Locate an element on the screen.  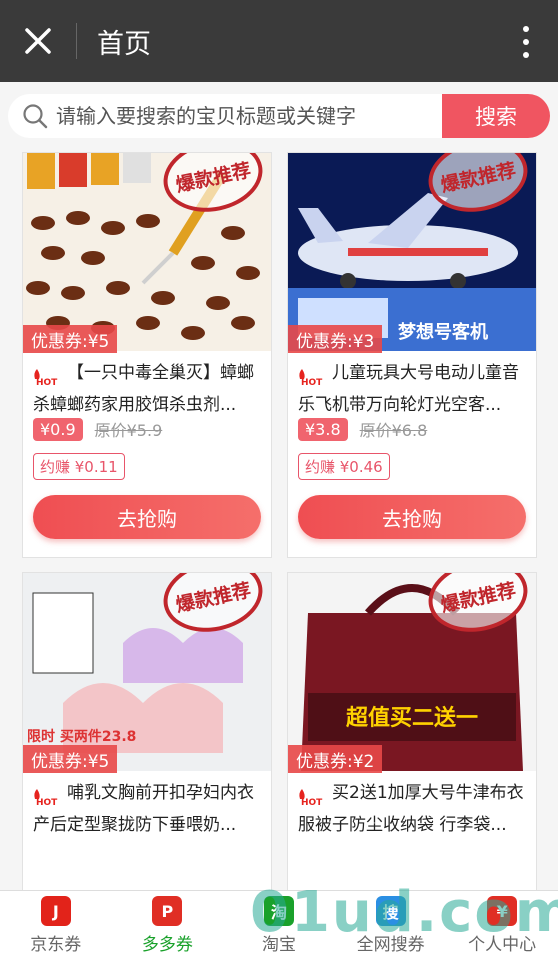
tab-pdd-coupon: P 多多券 is located at coordinates (168, 925).